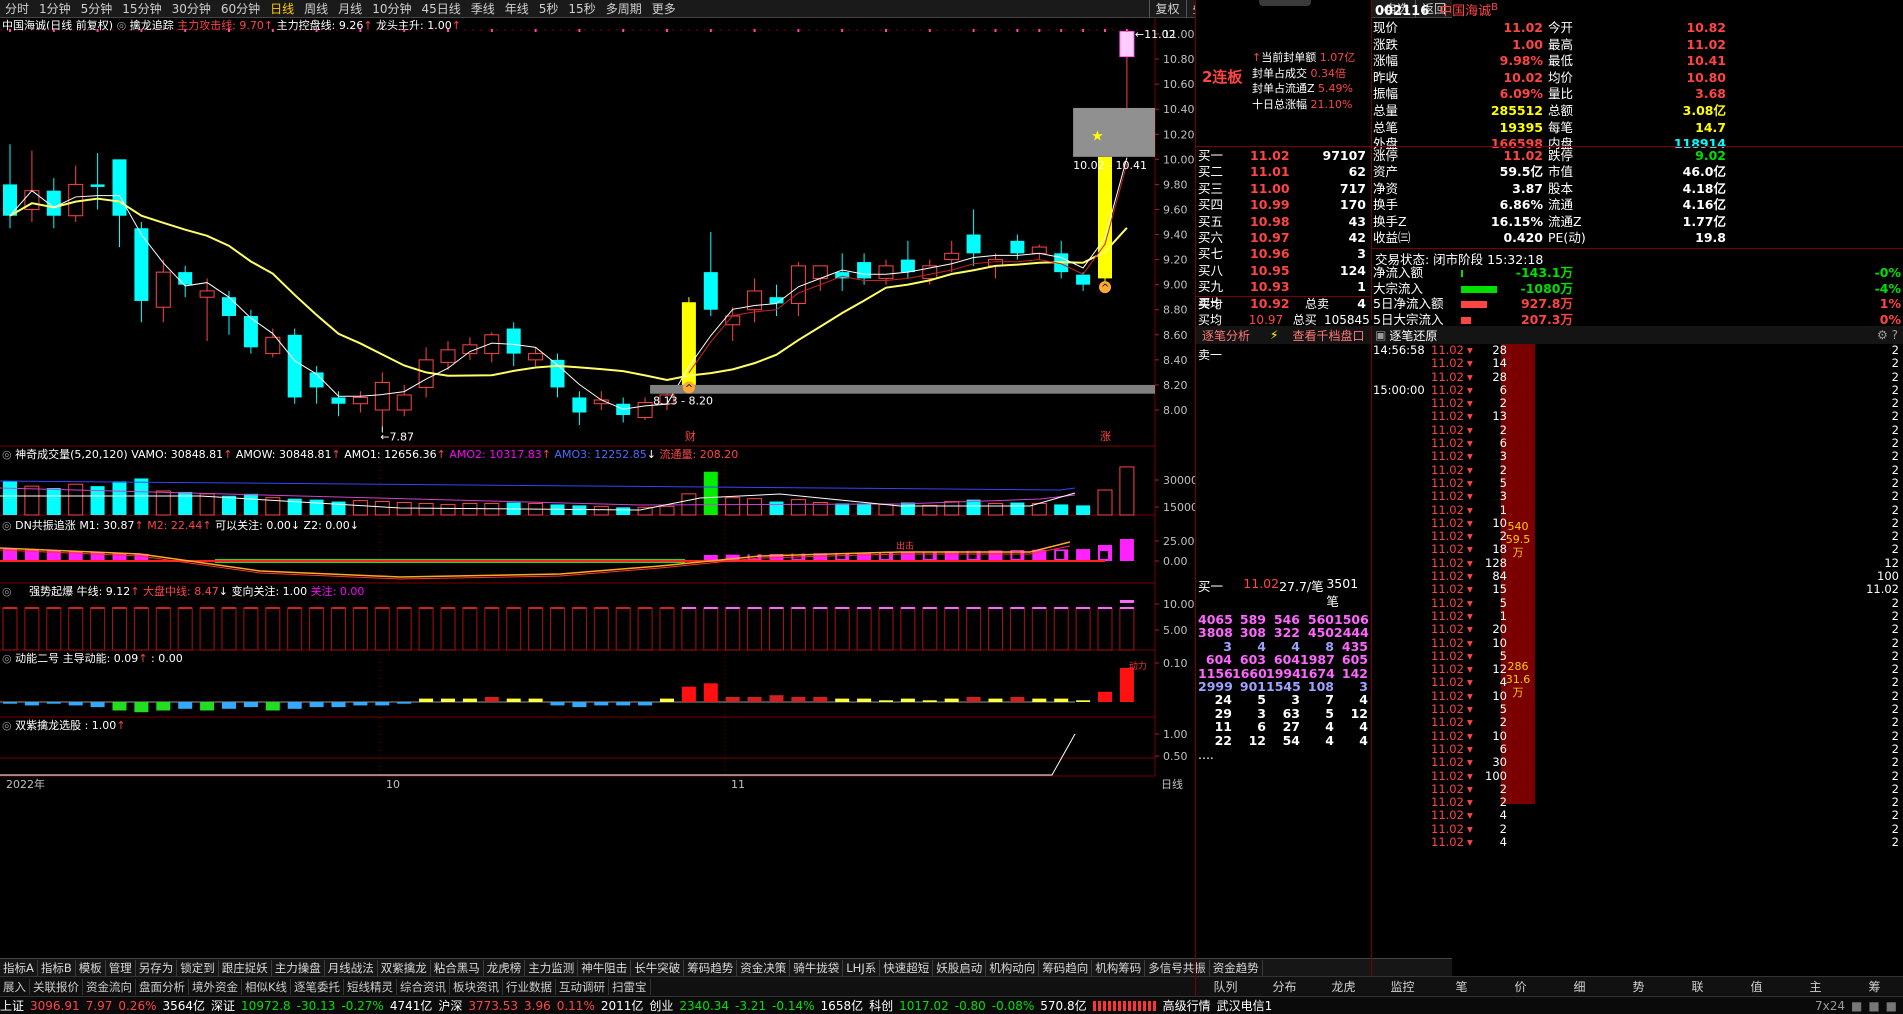  I want to click on indicator-tab-4: 另存为, so click(157, 967).